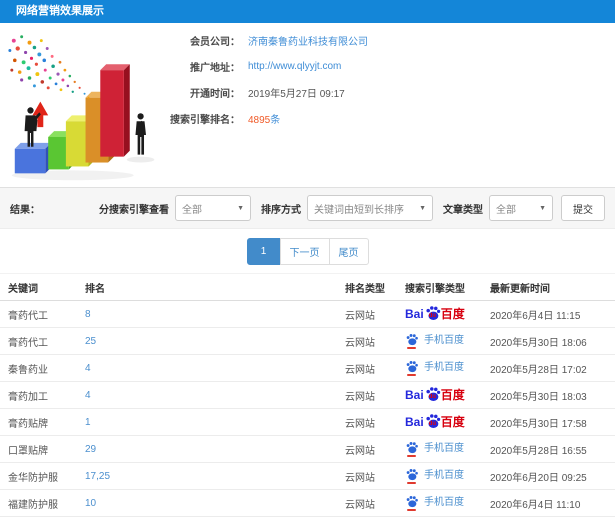  What do you see at coordinates (90, 341) in the screenshot?
I see `rank-link: 25` at bounding box center [90, 341].